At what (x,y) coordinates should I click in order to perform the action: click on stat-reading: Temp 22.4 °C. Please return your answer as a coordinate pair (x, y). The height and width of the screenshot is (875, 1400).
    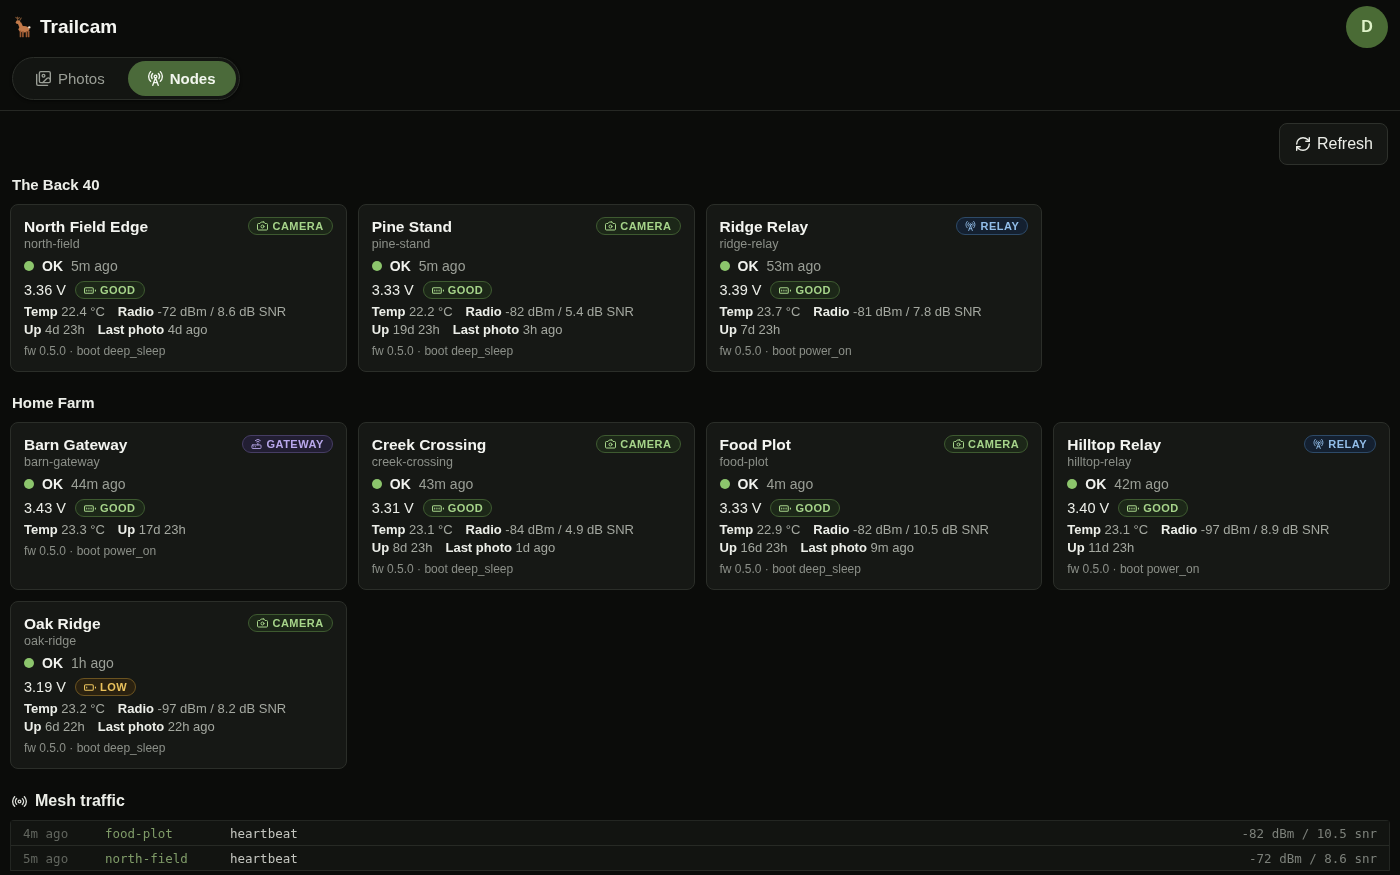
    Looking at the image, I should click on (64, 312).